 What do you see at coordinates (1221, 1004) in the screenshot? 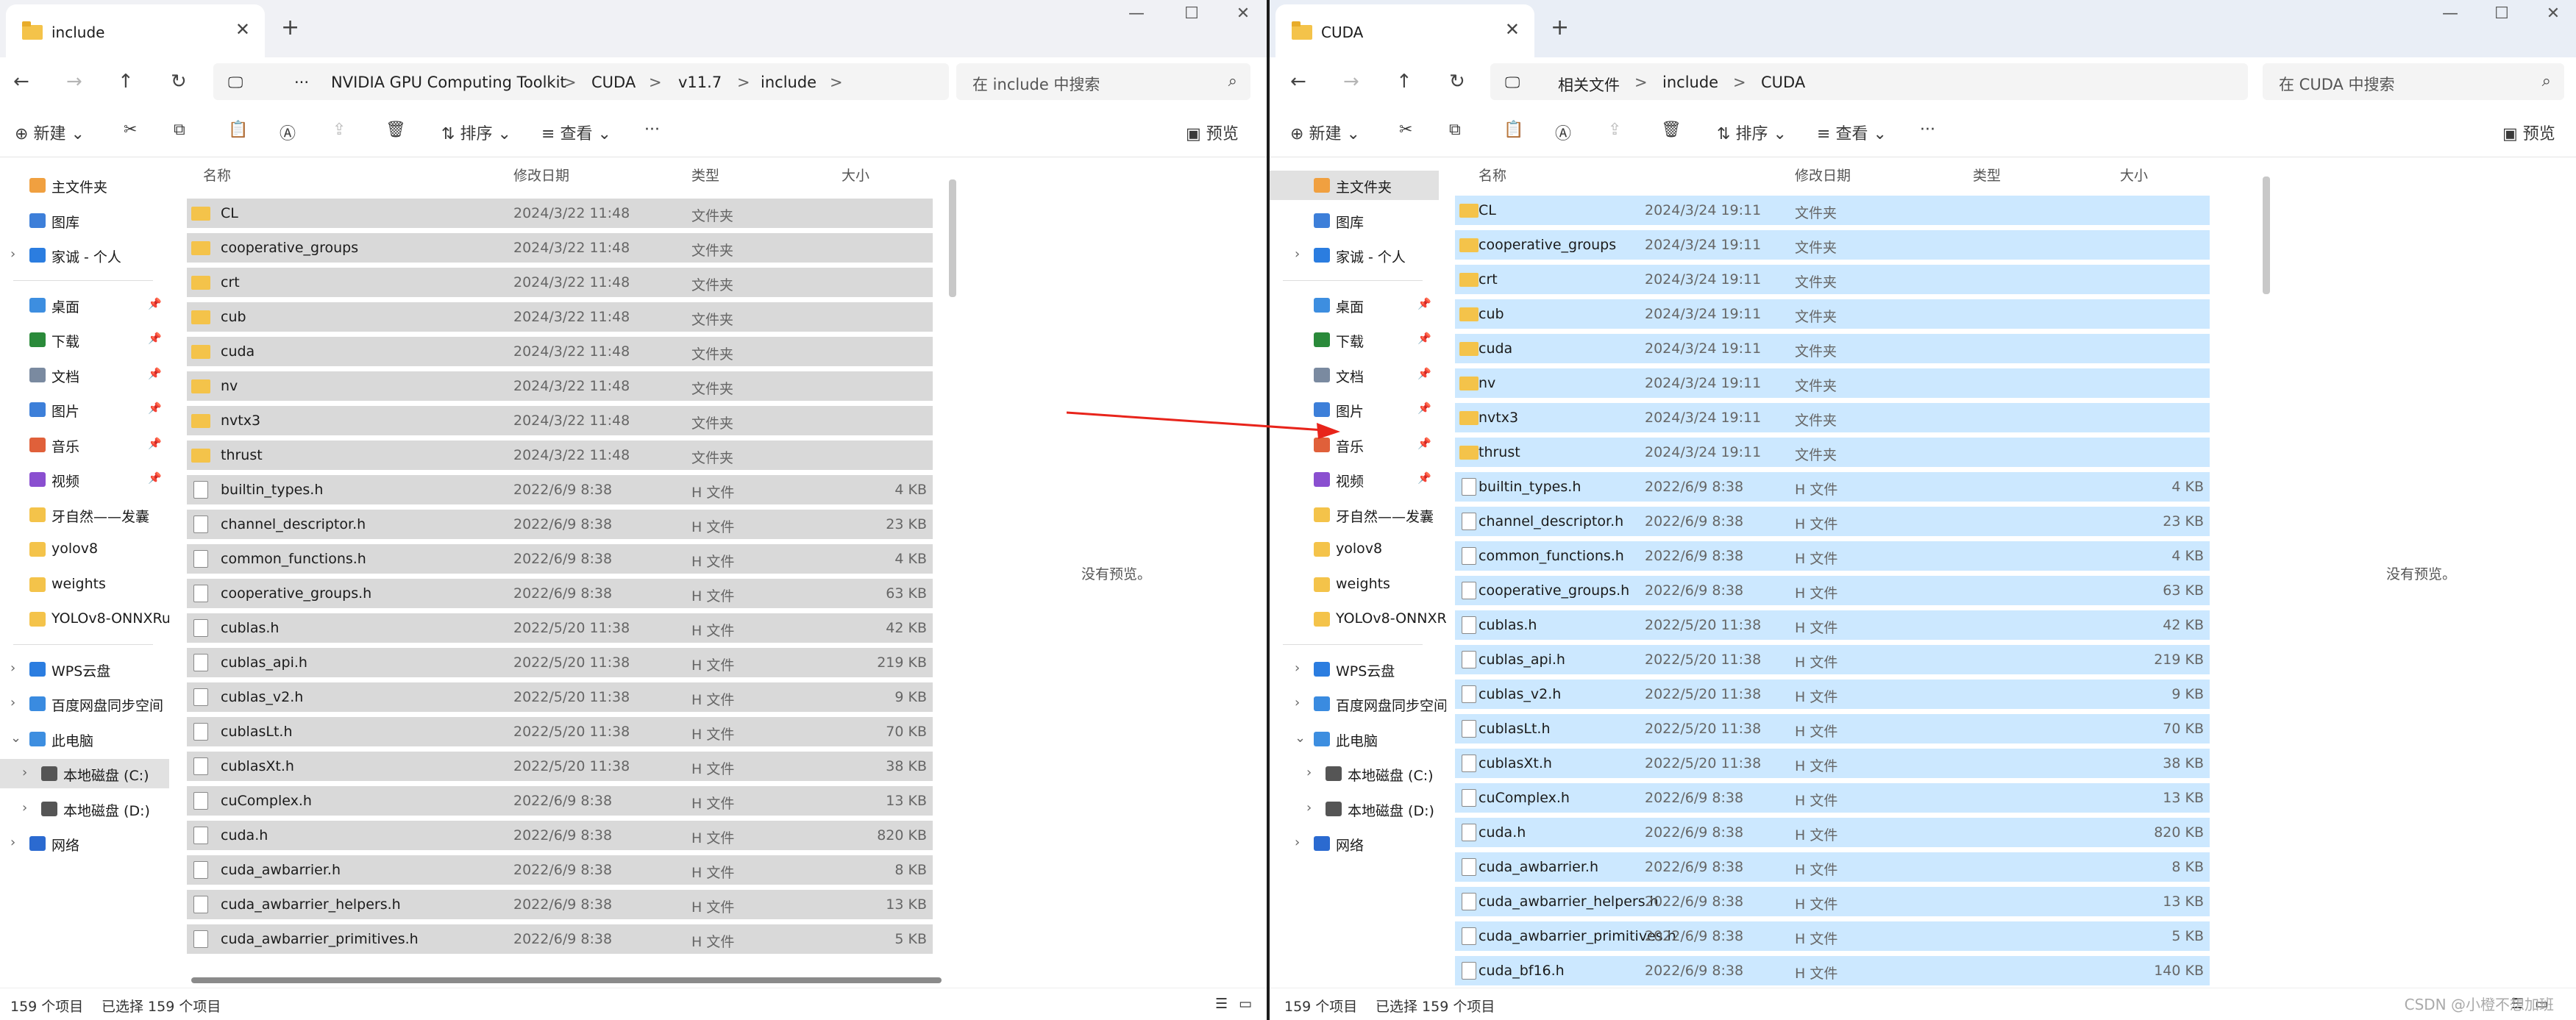
I see `details-view-icon: ☰` at bounding box center [1221, 1004].